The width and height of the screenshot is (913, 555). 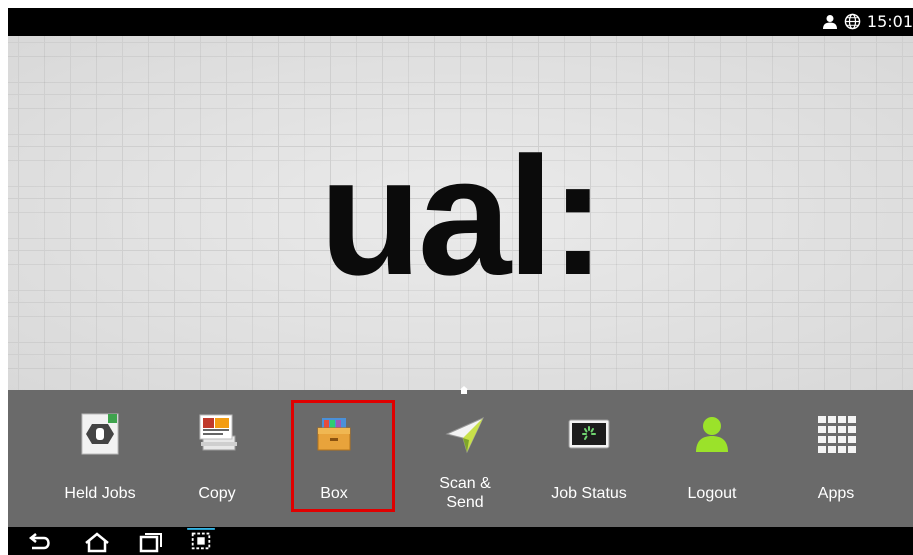 I want to click on globe-icon, so click(x=852, y=21).